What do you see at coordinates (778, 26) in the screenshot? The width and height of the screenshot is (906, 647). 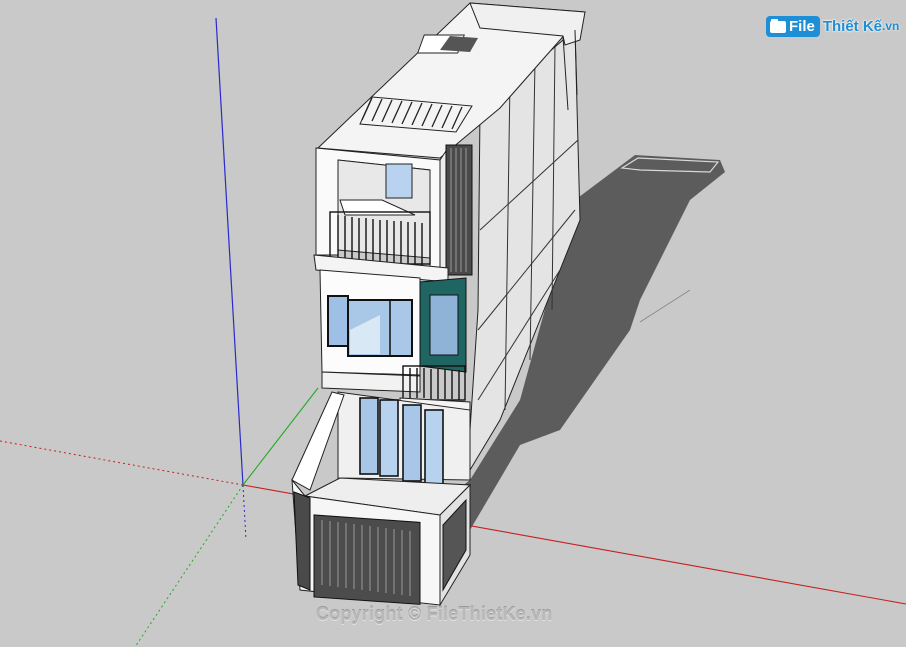 I see `folder-icon` at bounding box center [778, 26].